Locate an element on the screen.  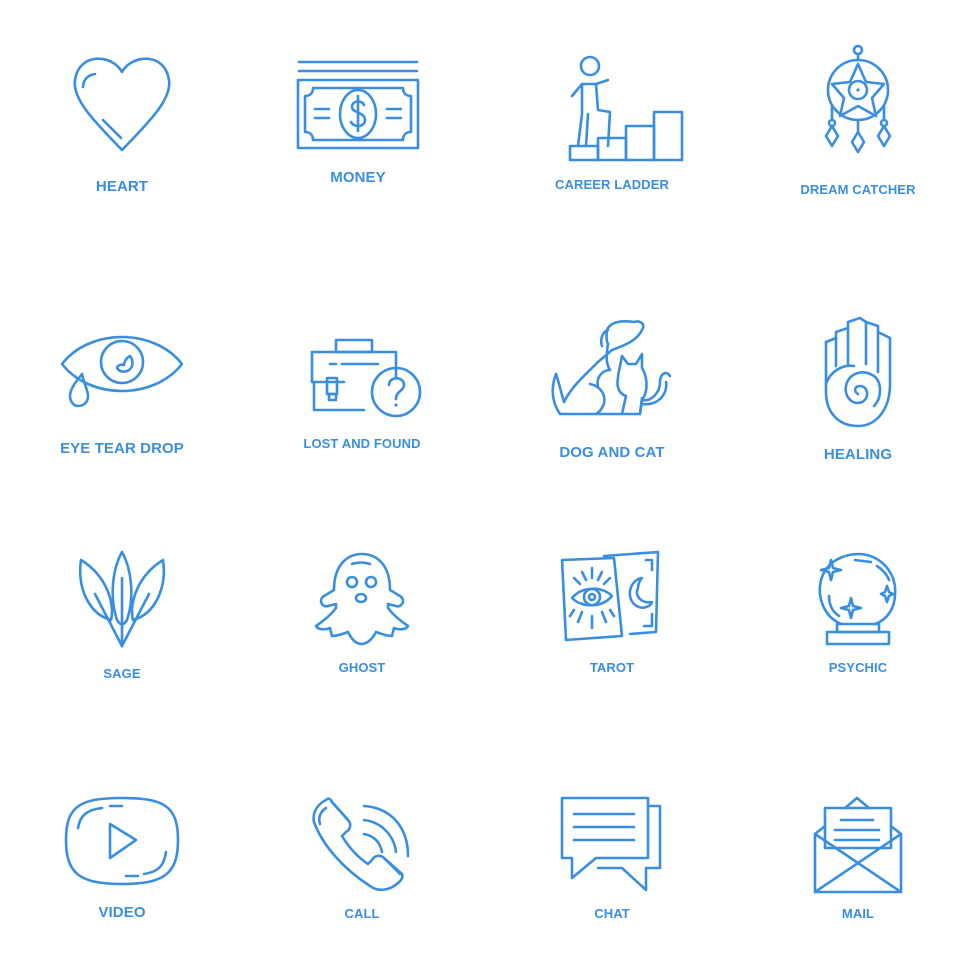
icon-label: DOG AND CAT is located at coordinates (612, 452).